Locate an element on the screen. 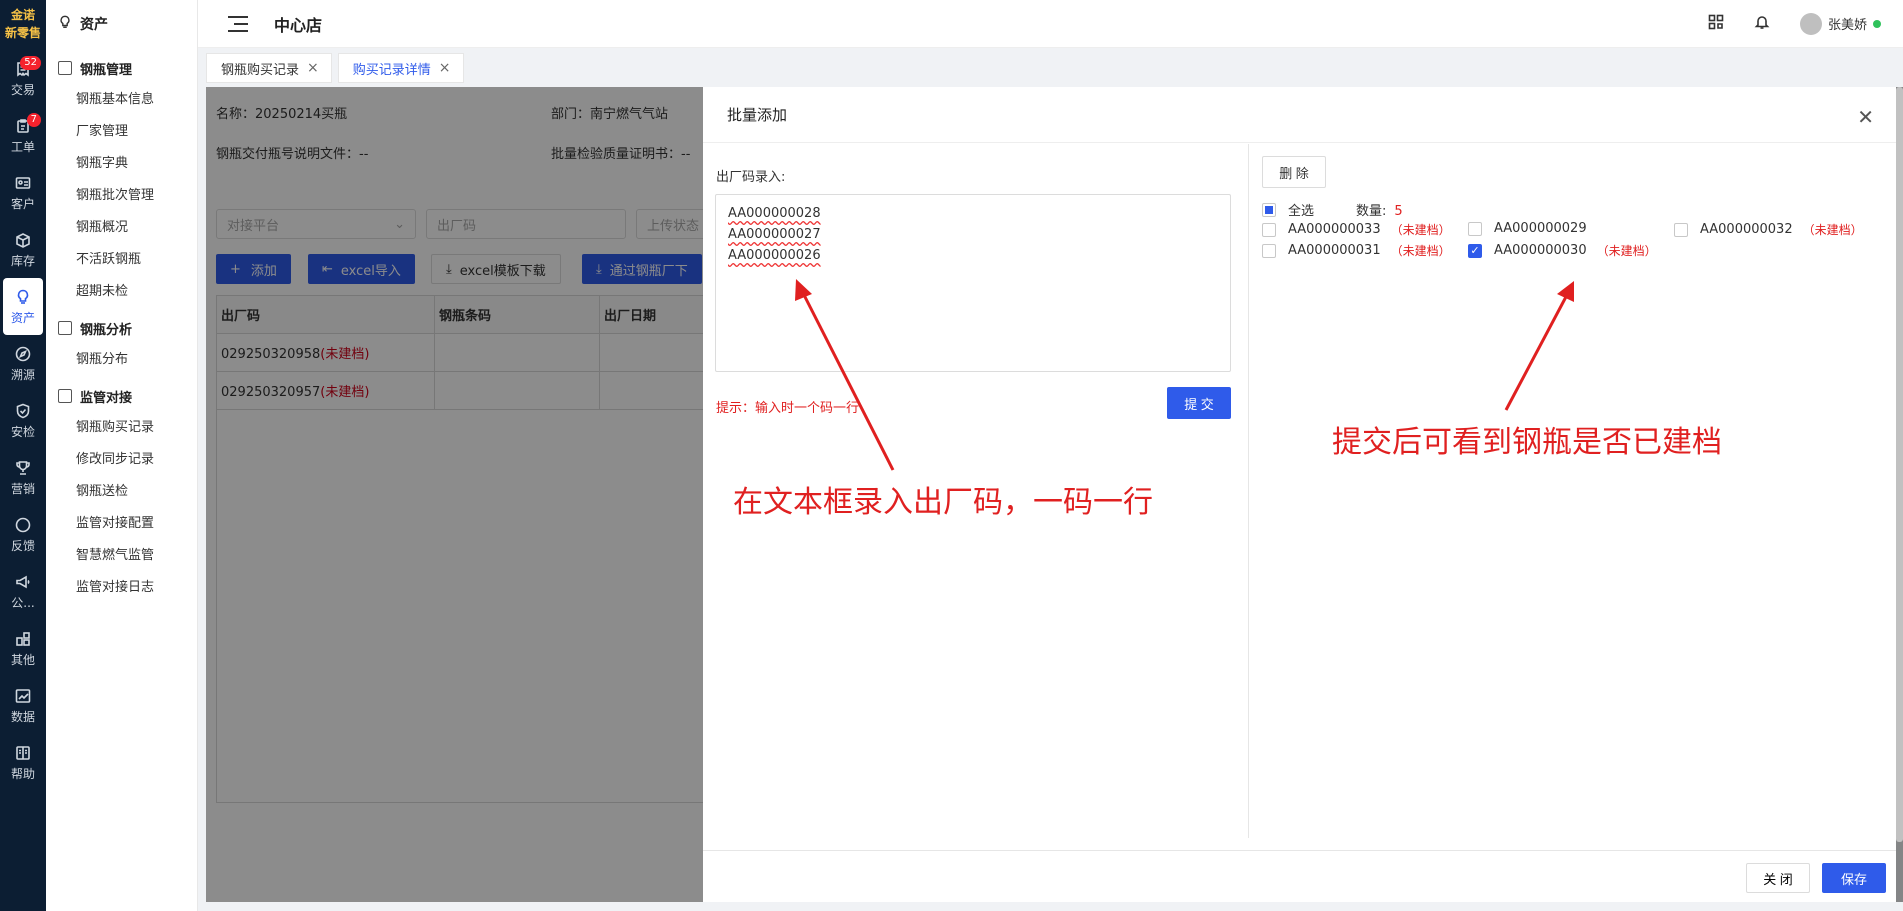  select-all-row: 全选 数量: 5 is located at coordinates (1332, 209).